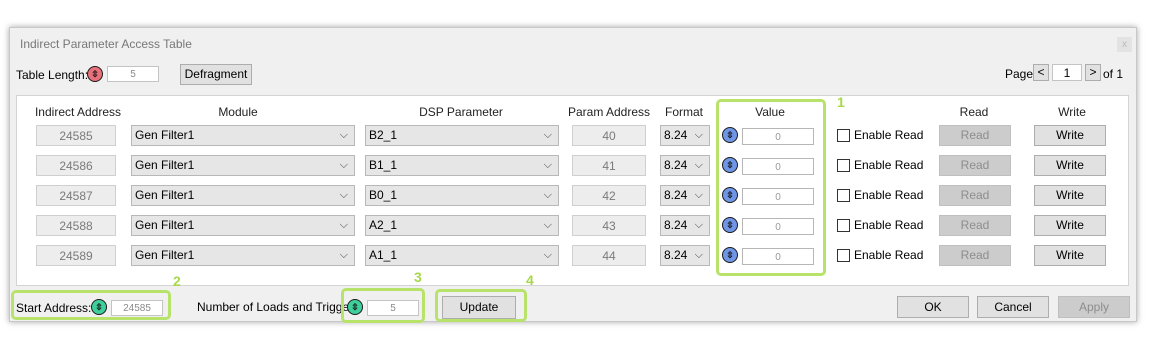 Image resolution: width=1161 pixels, height=353 pixels. Describe the element at coordinates (771, 187) in the screenshot. I see `value-column-highlight` at that location.